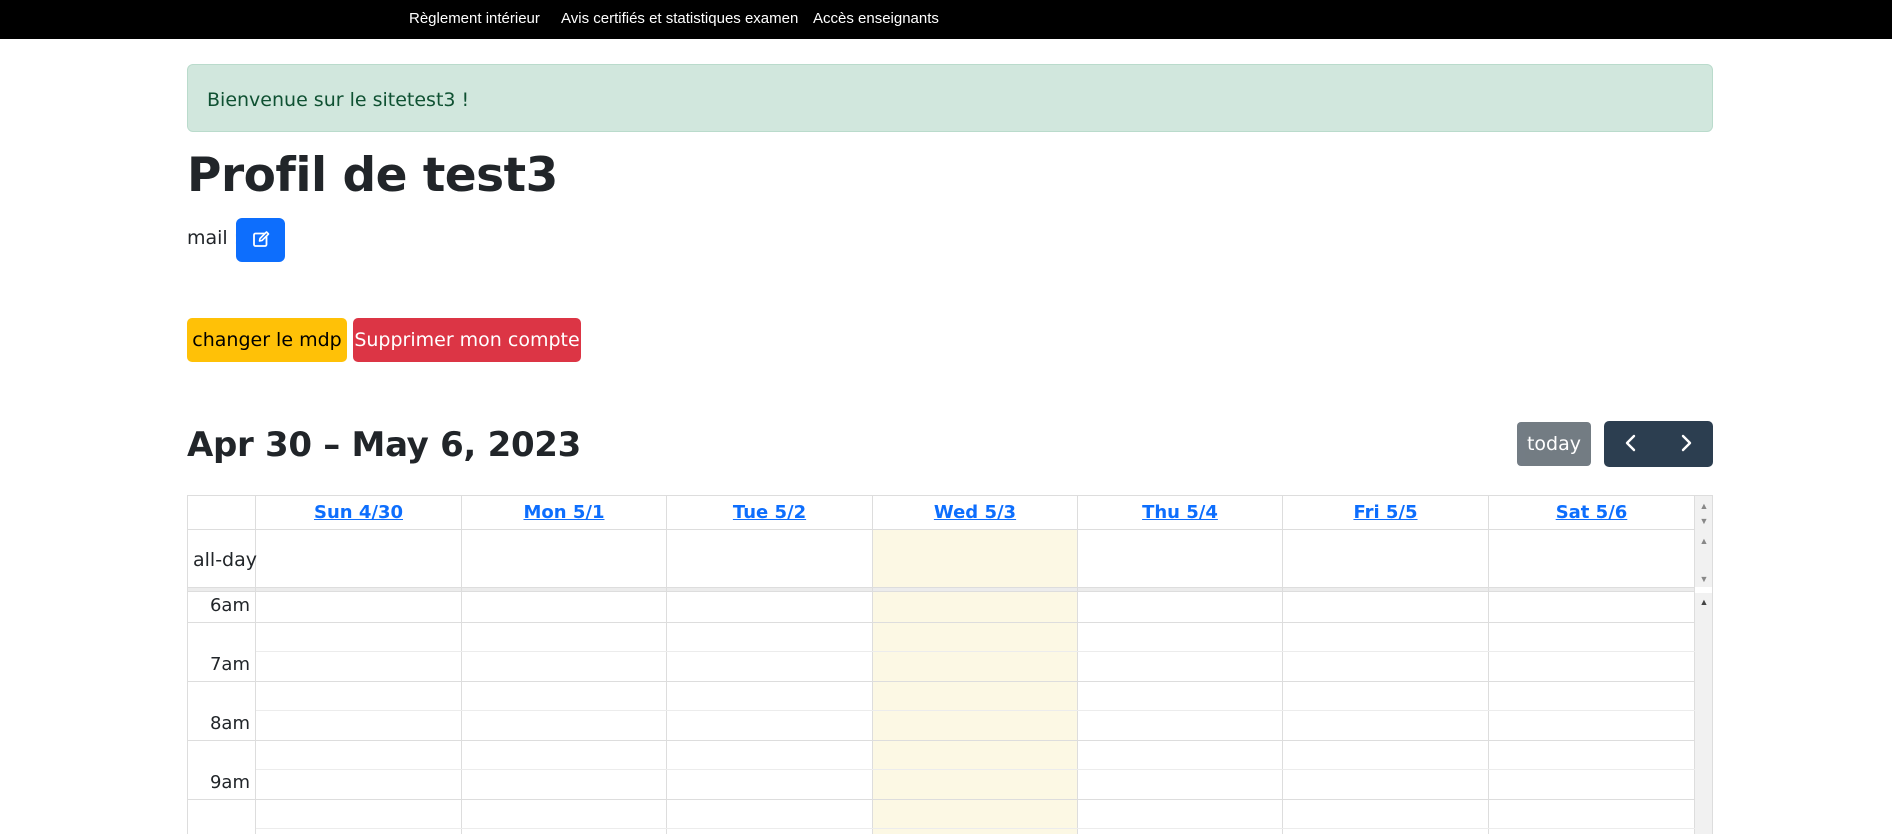  What do you see at coordinates (975, 513) in the screenshot?
I see `day-header-wed: Wed 5/3` at bounding box center [975, 513].